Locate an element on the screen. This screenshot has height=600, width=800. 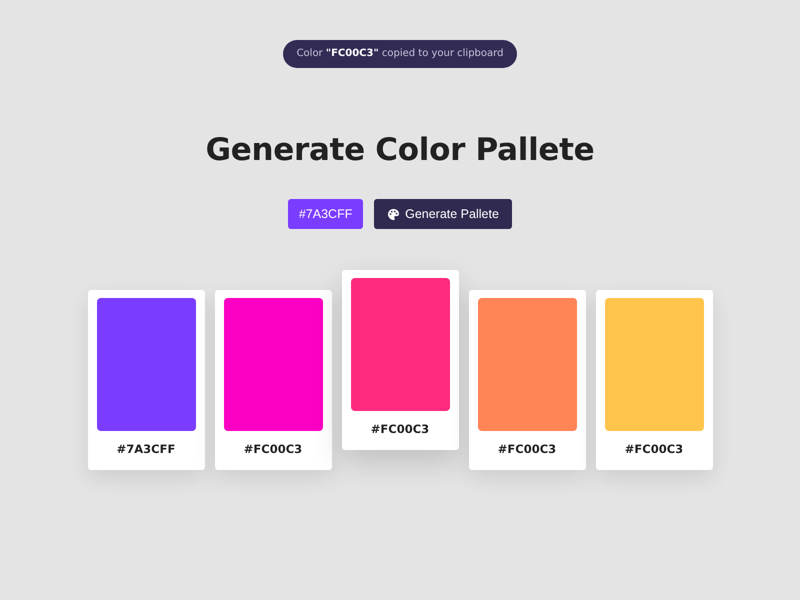
color-card: #7A3CFF is located at coordinates (146, 380).